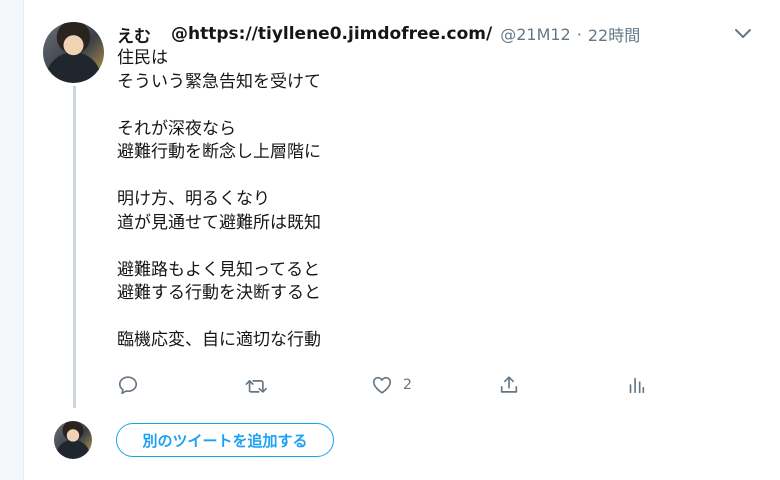  I want to click on tweet-text-line: 住民は, so click(142, 58).